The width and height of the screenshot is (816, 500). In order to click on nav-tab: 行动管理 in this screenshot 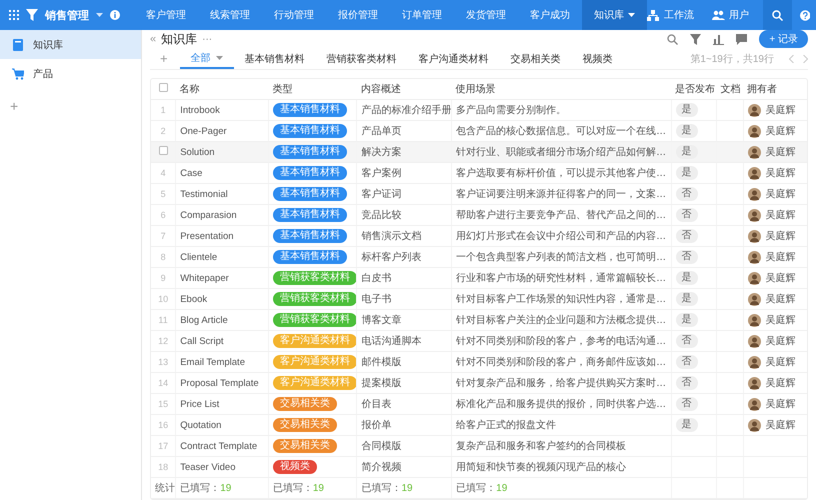, I will do `click(294, 15)`.